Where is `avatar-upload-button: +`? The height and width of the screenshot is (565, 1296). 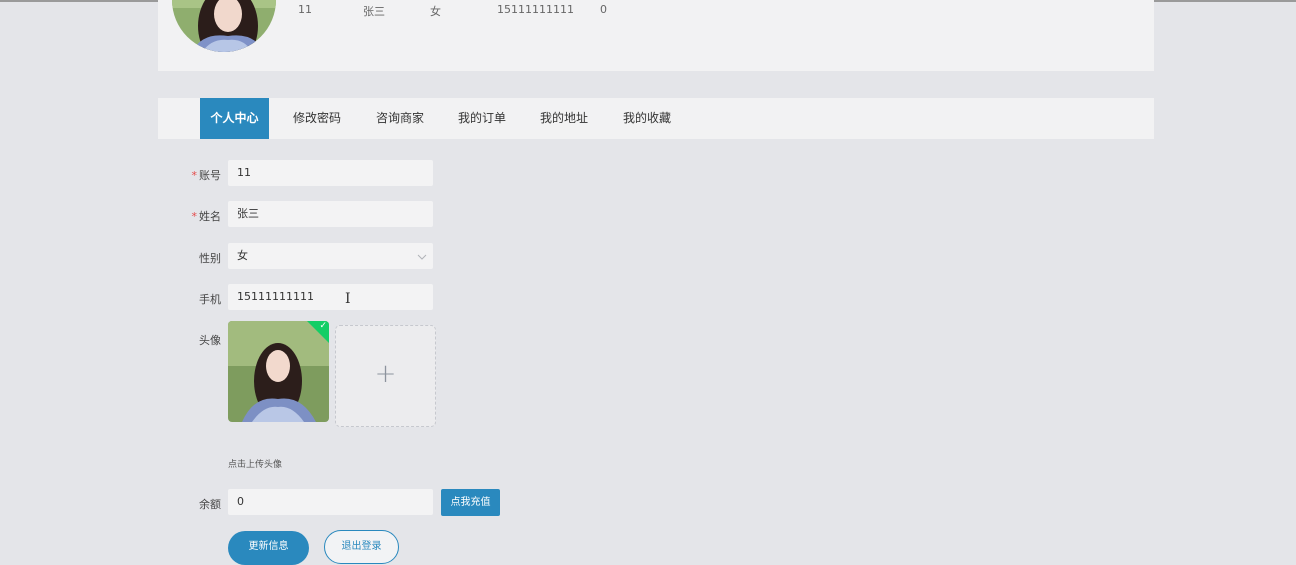 avatar-upload-button: + is located at coordinates (385, 376).